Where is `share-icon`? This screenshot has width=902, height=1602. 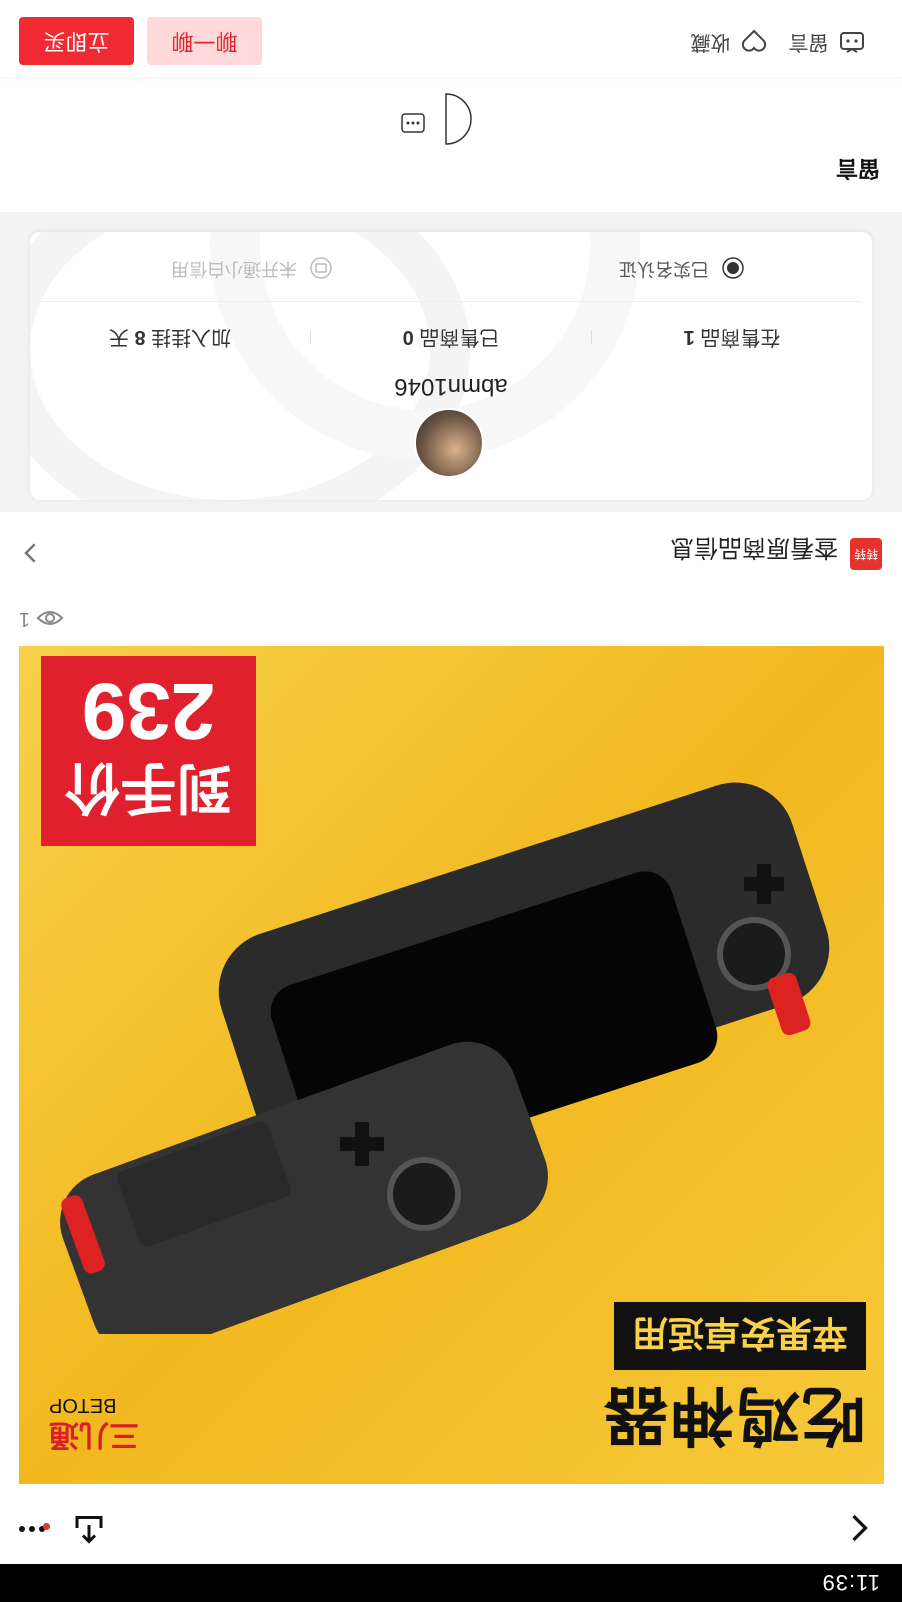 share-icon is located at coordinates (89, 1528).